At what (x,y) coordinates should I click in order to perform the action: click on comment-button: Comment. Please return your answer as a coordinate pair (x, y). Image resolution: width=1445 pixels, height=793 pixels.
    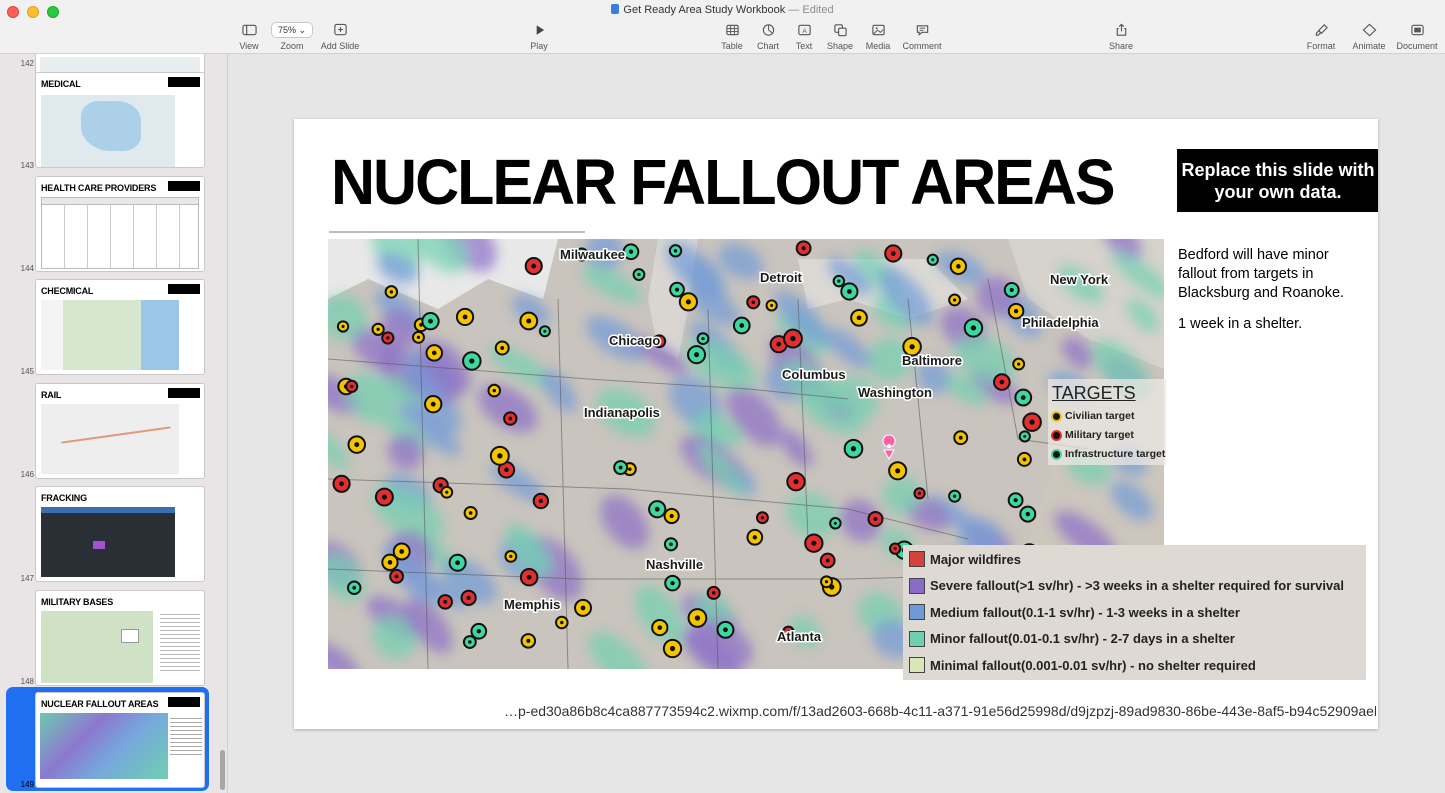
    Looking at the image, I should click on (922, 36).